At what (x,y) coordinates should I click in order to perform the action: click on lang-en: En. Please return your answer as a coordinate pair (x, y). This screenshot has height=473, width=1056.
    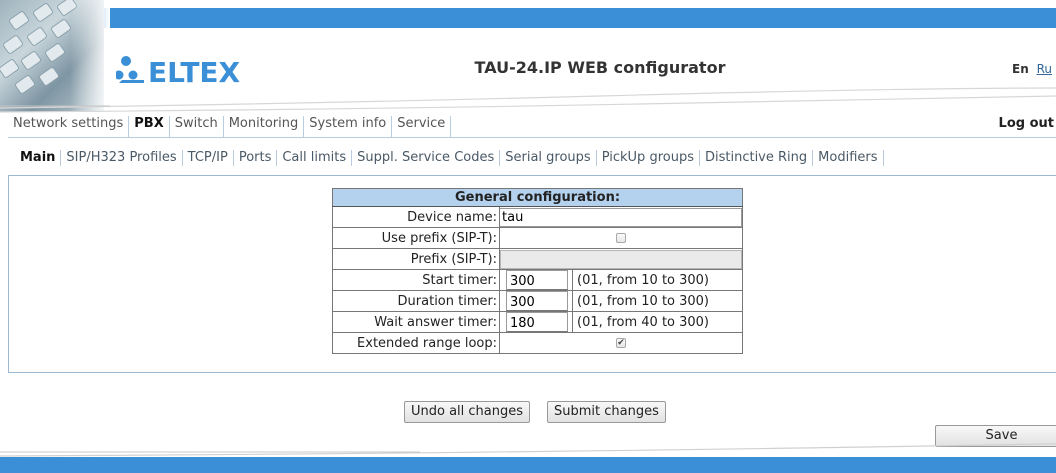
    Looking at the image, I should click on (1020, 69).